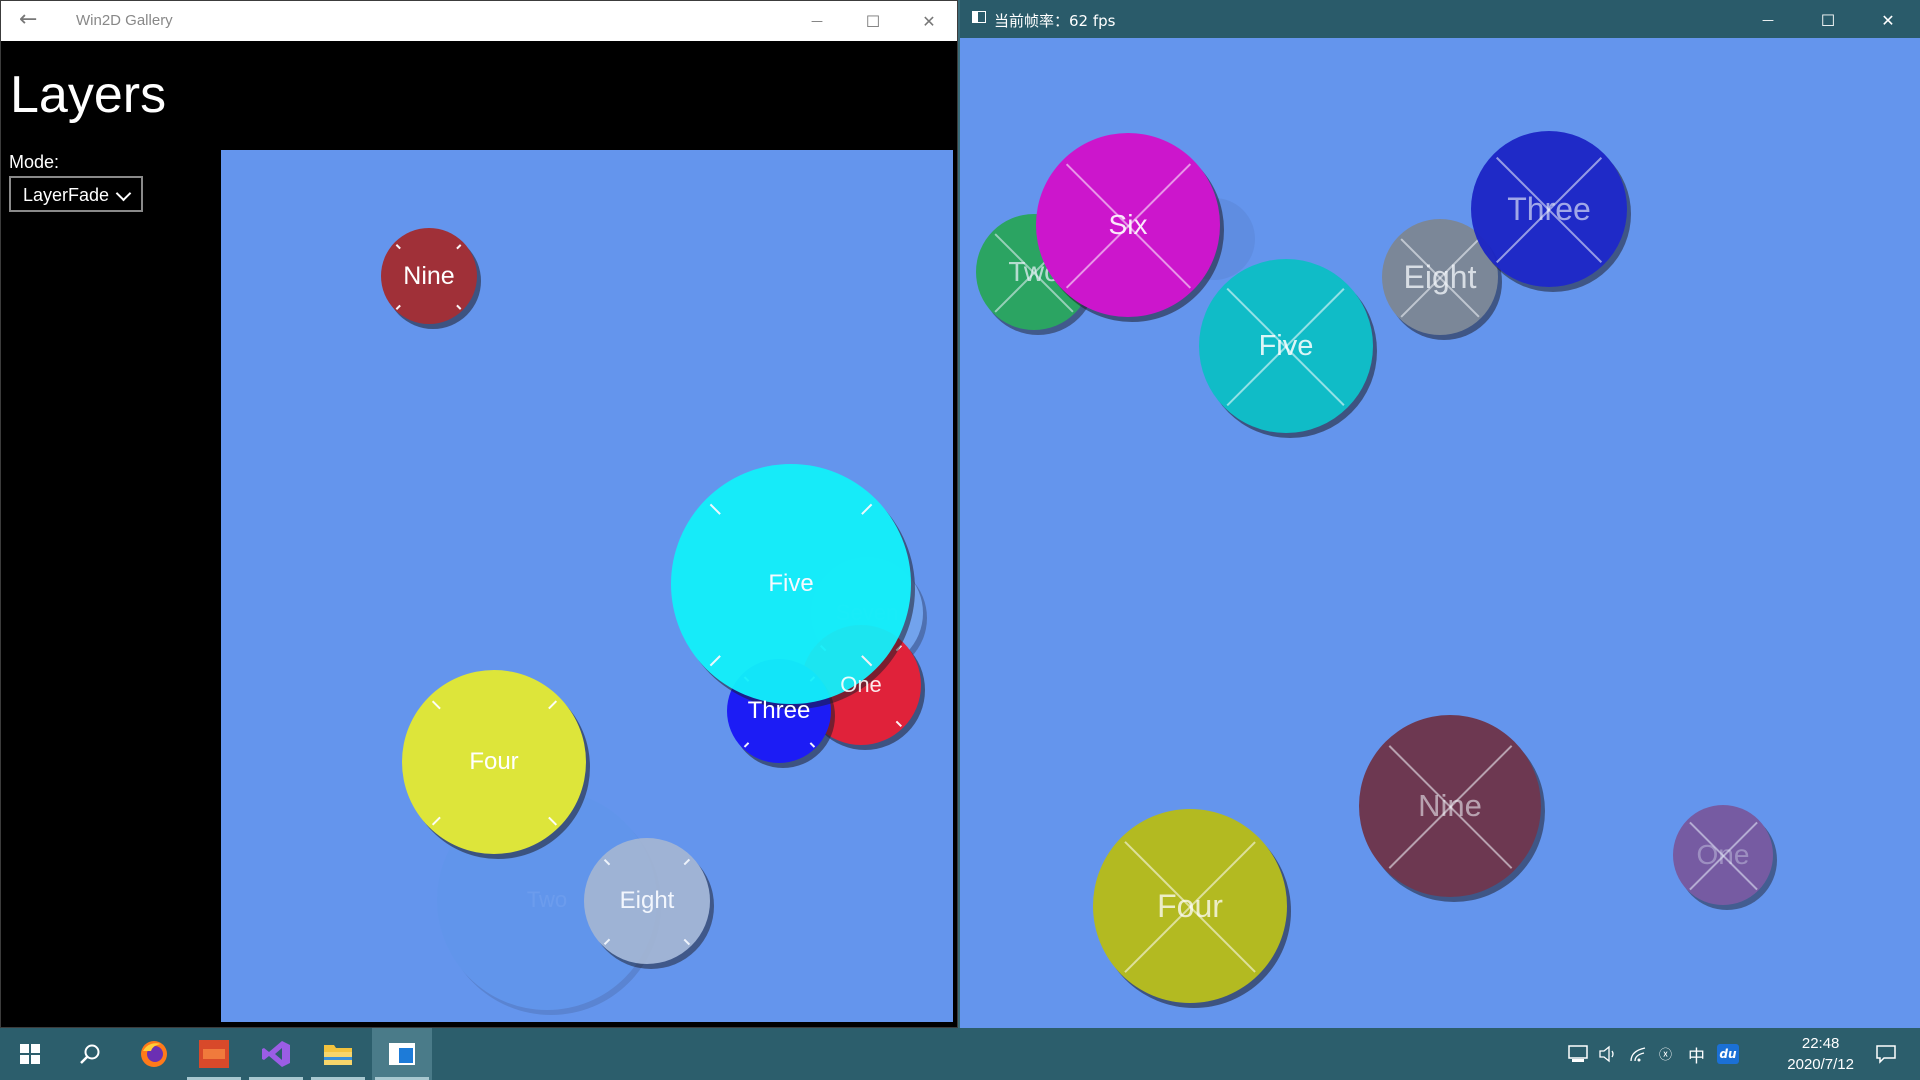 The image size is (1920, 1080). Describe the element at coordinates (1055, 21) in the screenshot. I see `window-title: 当前帧率：62 fps` at that location.